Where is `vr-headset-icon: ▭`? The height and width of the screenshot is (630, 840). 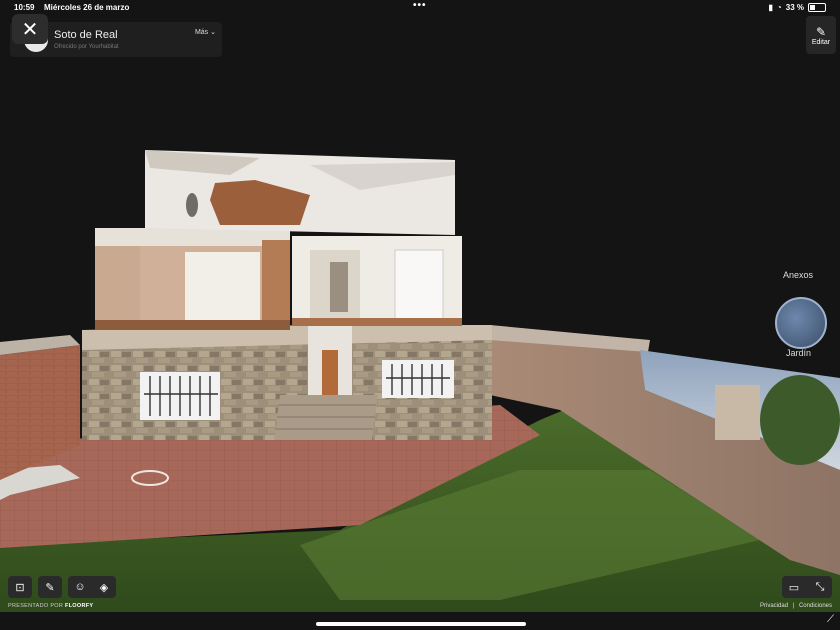 vr-headset-icon: ▭ is located at coordinates (794, 587).